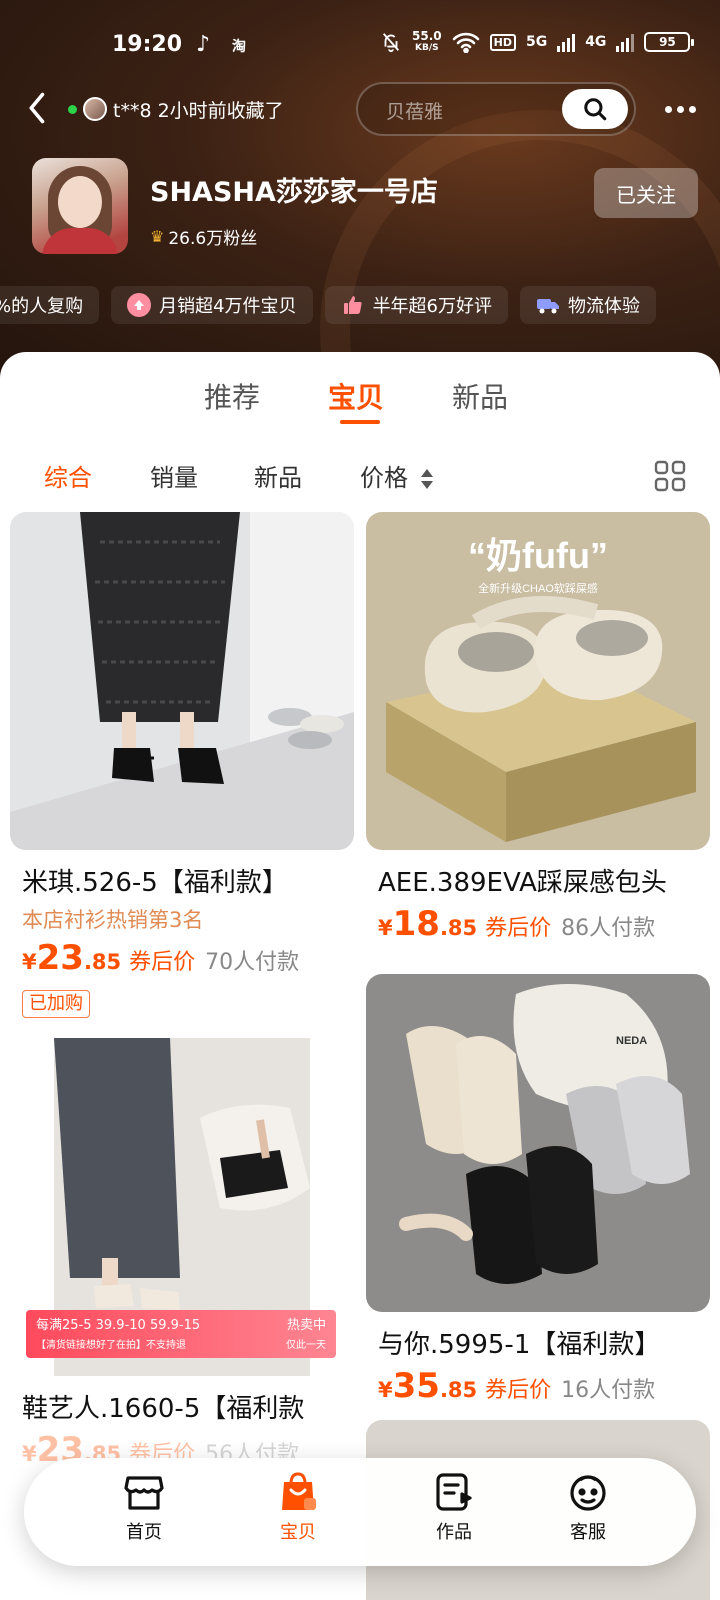 This screenshot has height=1600, width=720. I want to click on status-time: 19:20, so click(147, 44).